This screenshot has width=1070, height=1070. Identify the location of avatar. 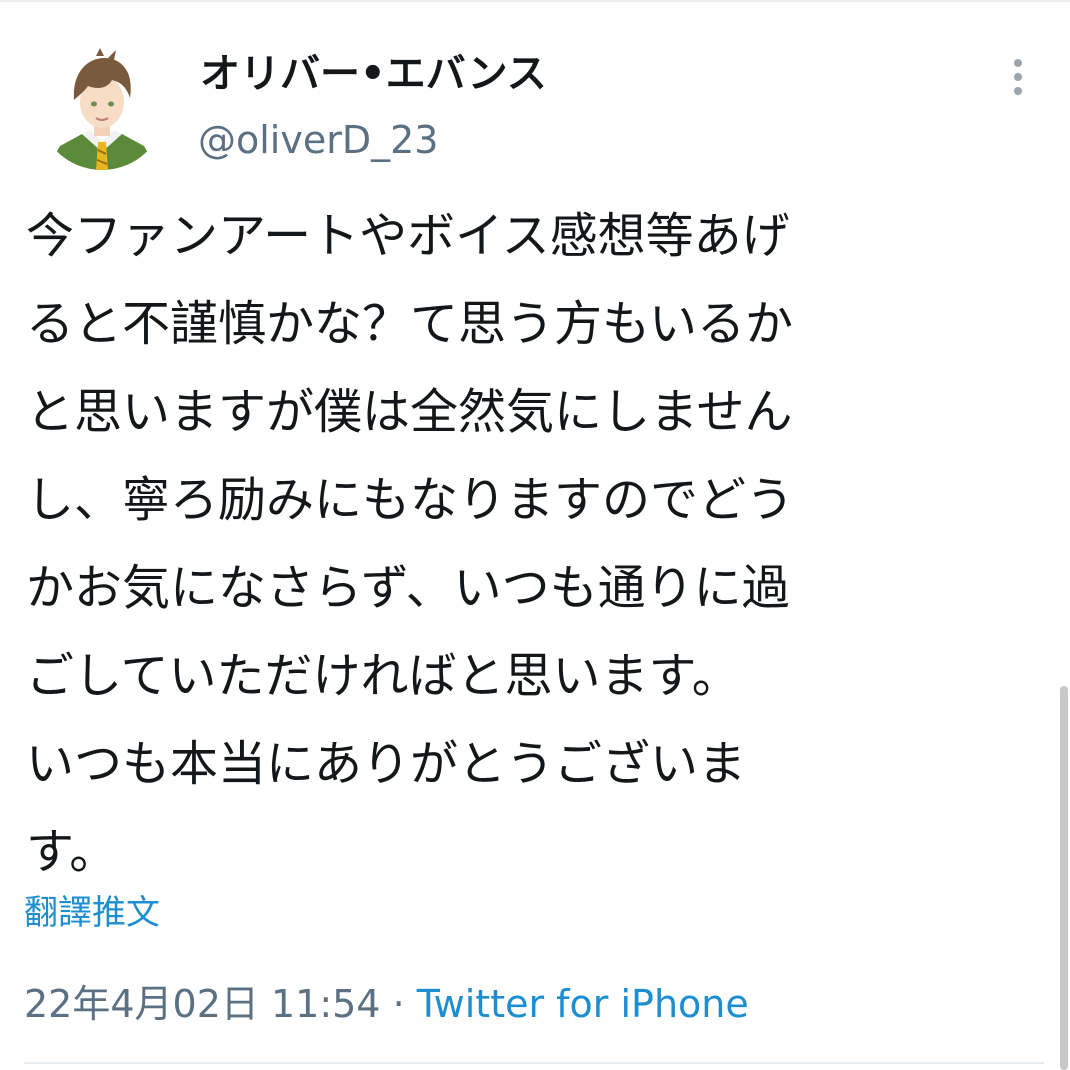
(102, 106).